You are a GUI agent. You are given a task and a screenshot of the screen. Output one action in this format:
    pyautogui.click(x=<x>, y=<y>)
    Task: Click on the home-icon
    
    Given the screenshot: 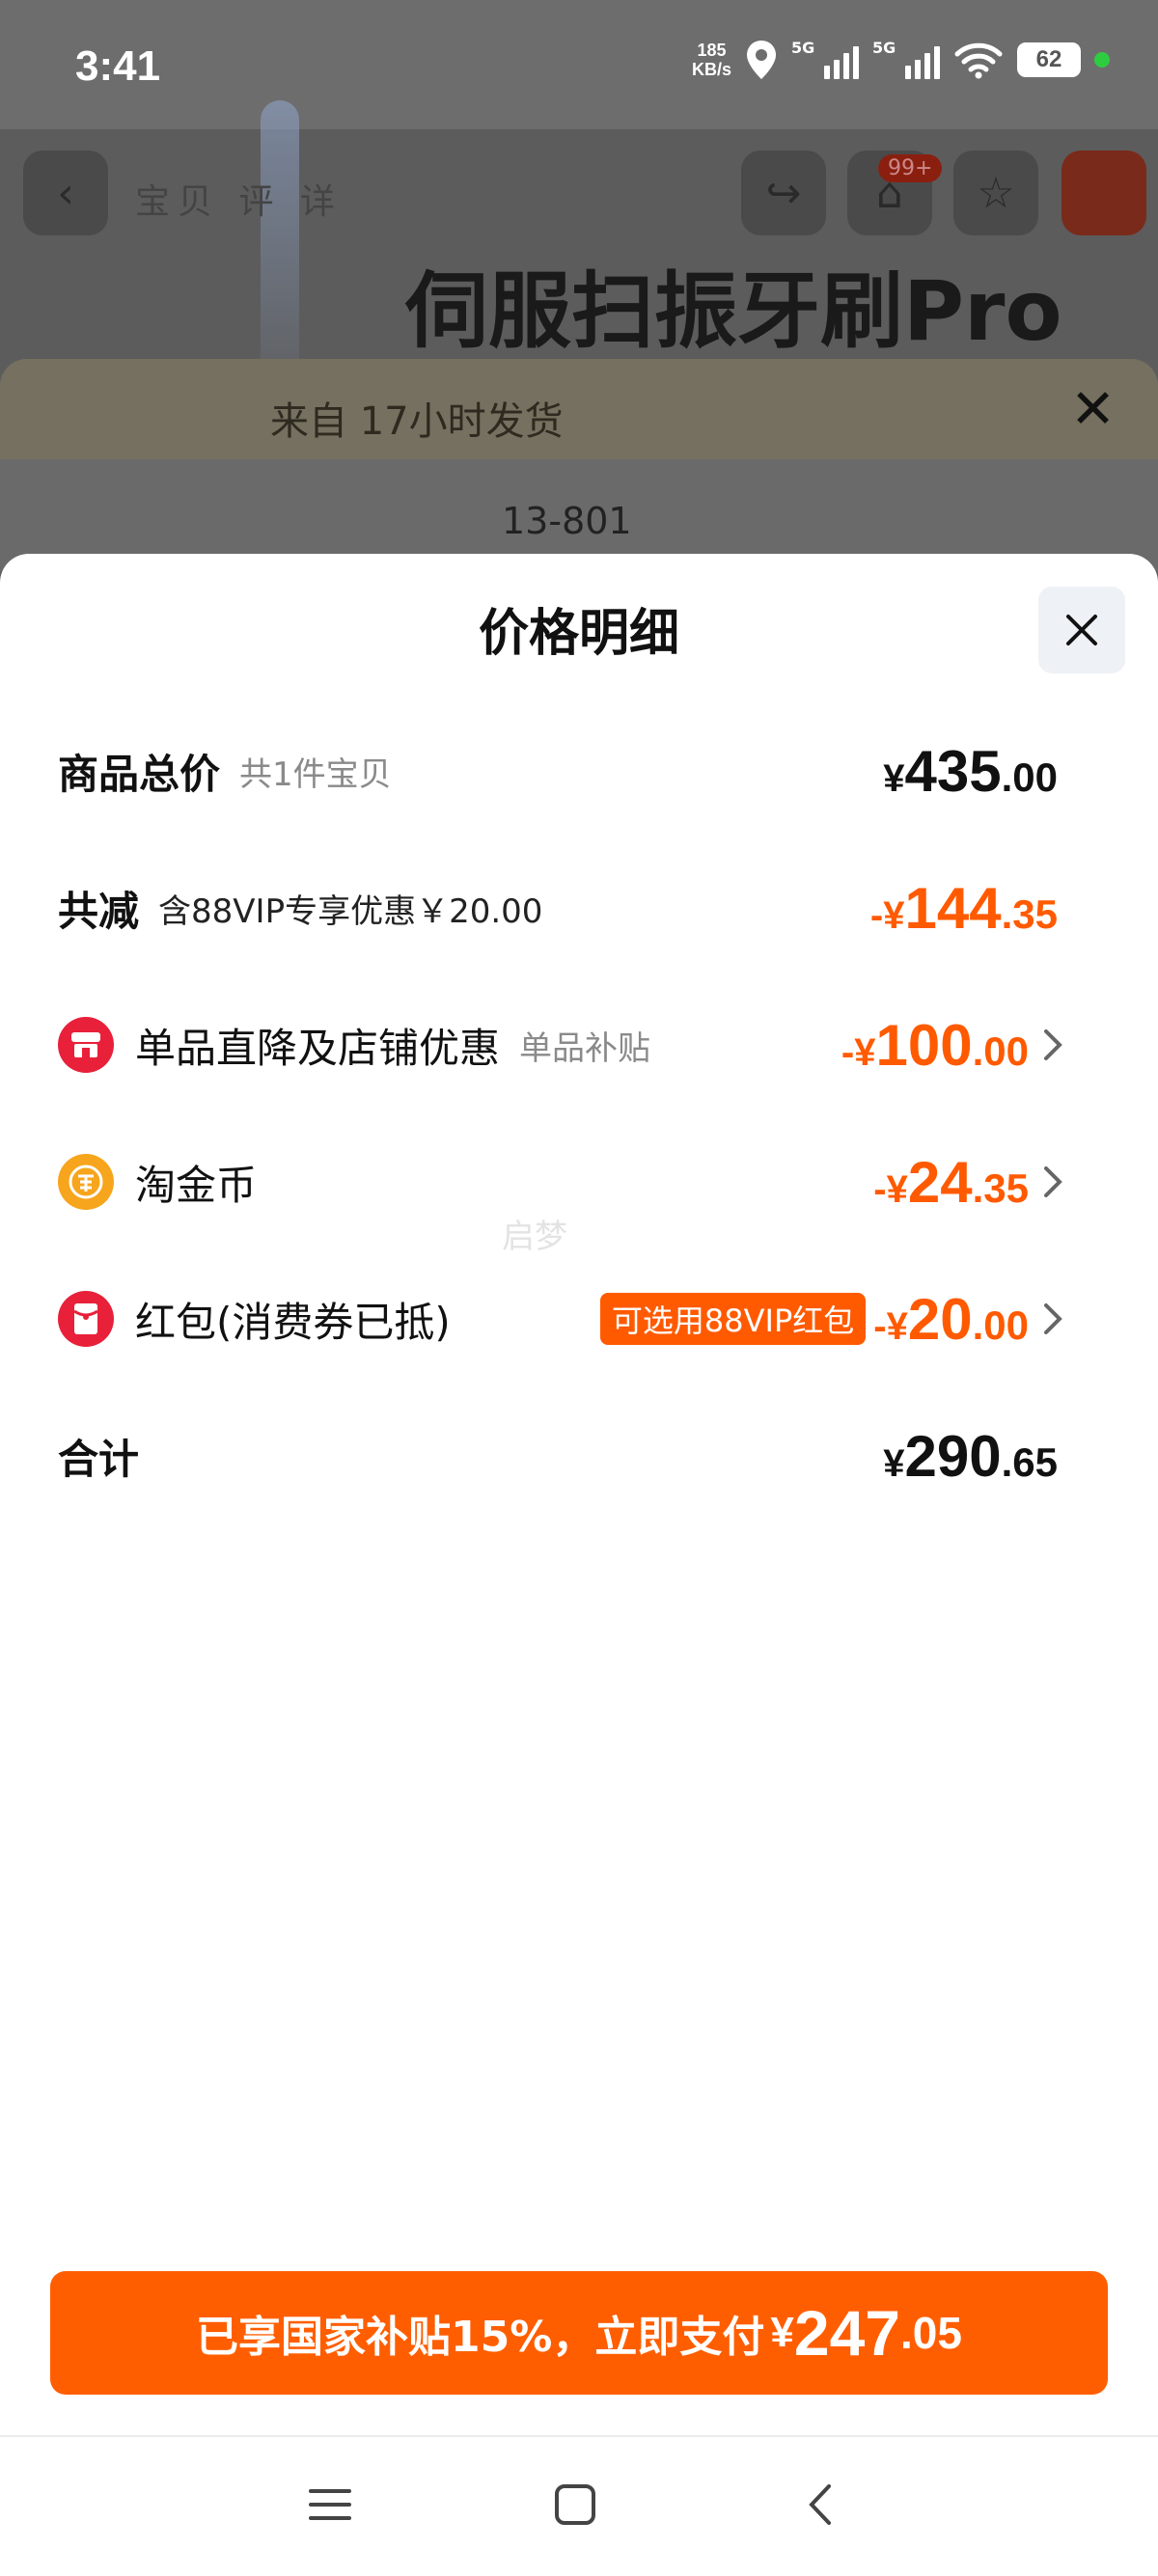 What is the action you would take?
    pyautogui.click(x=575, y=2505)
    